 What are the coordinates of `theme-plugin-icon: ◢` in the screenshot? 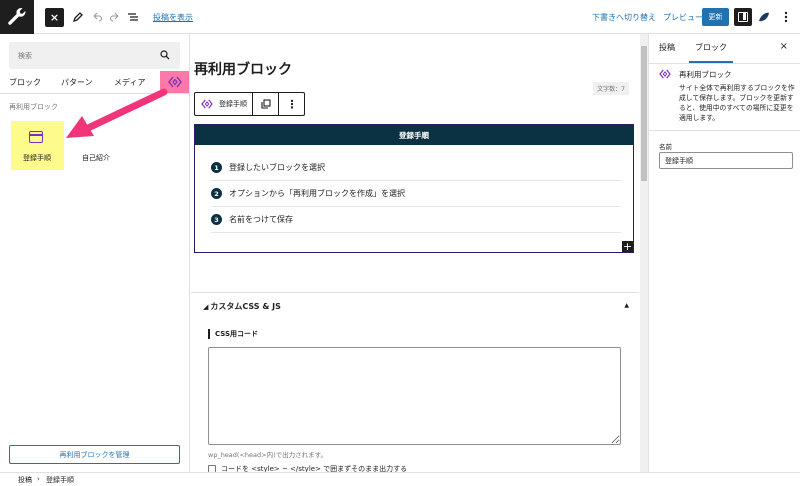 It's located at (206, 307).